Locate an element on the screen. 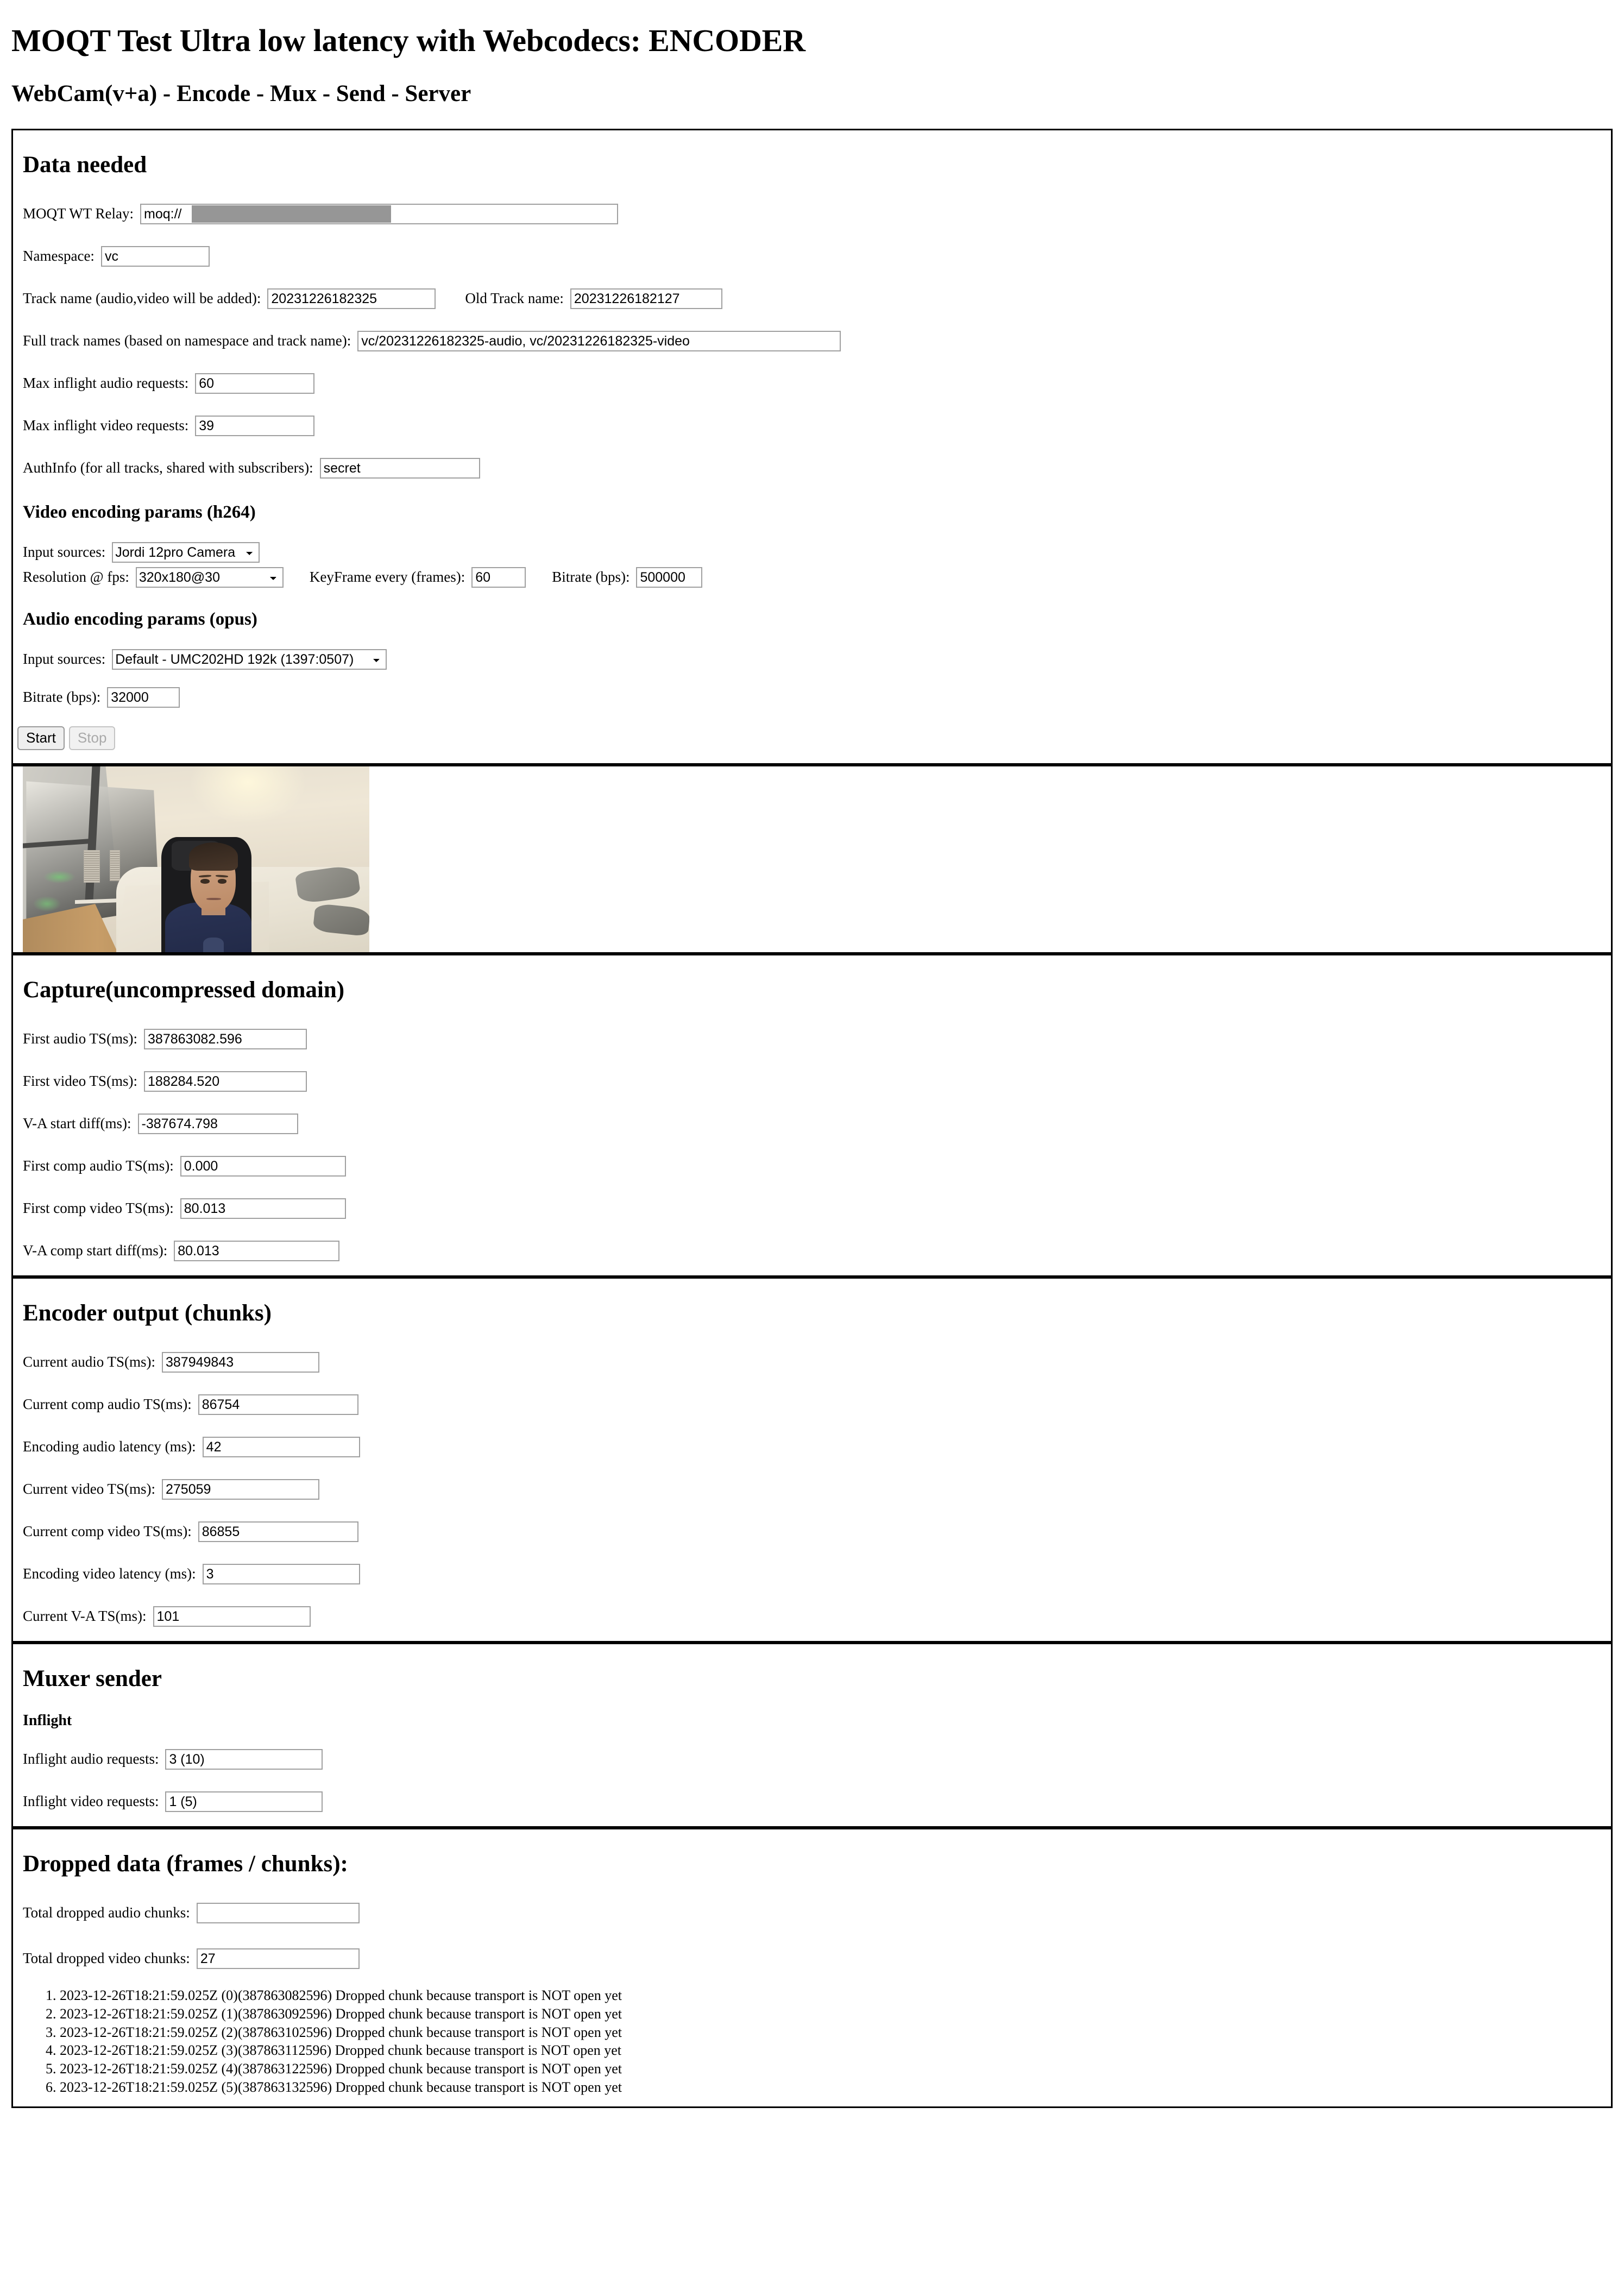 The width and height of the screenshot is (1624, 2277). first-comp-video-ts-input is located at coordinates (263, 1209).